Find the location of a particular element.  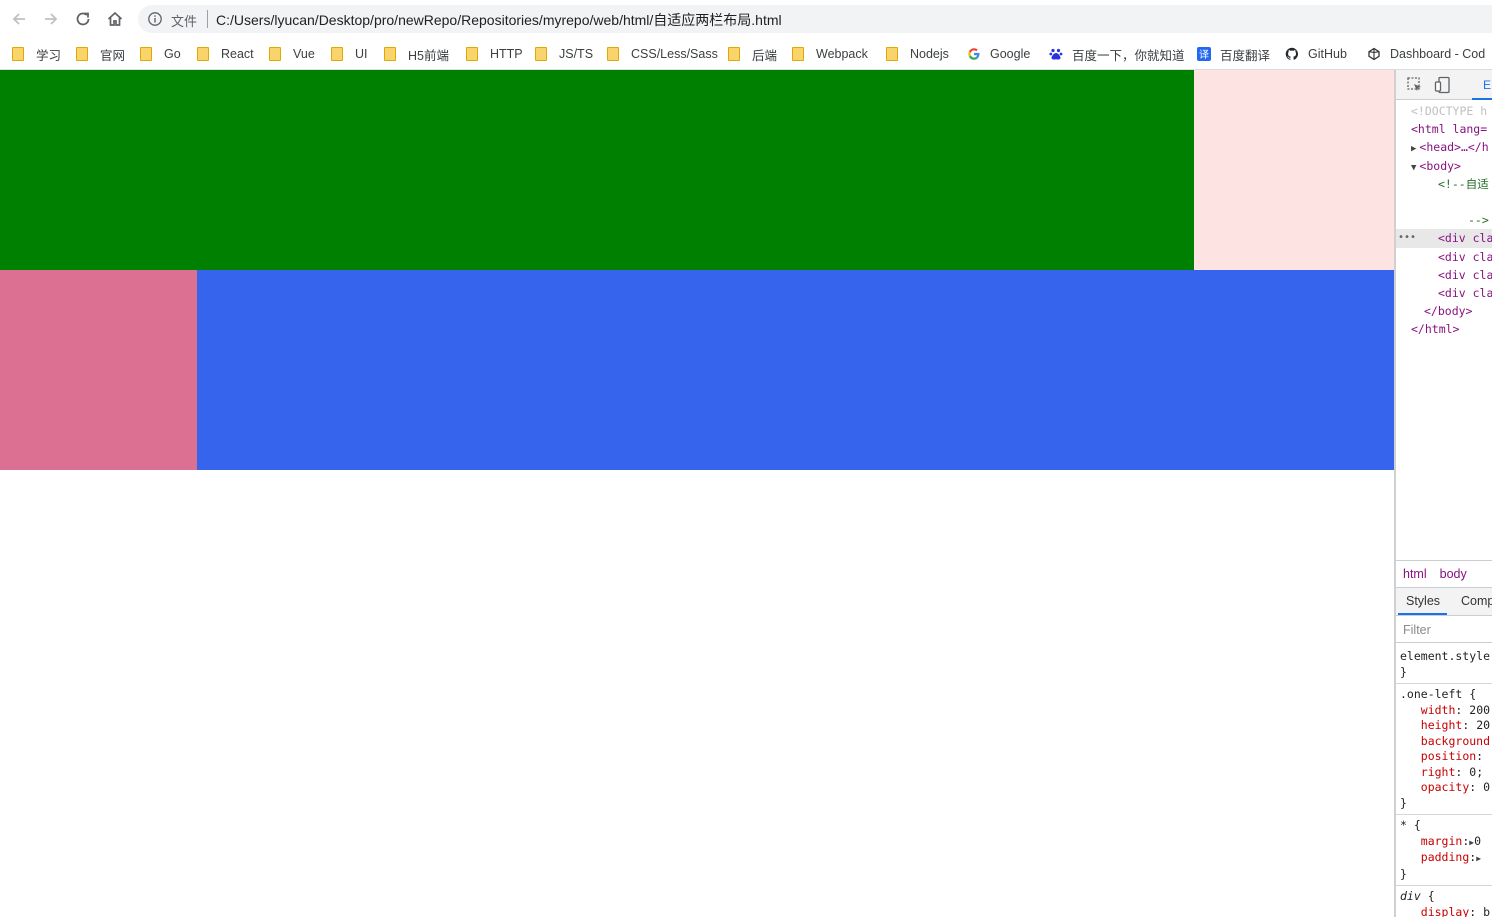

breadcrumb: html body is located at coordinates (1444, 574).